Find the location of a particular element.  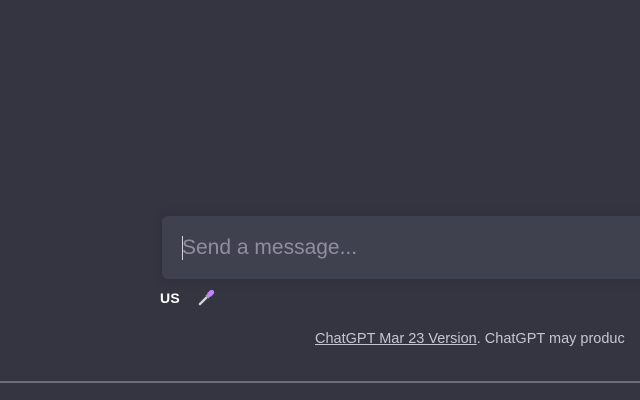

input-tools: US is located at coordinates (189, 298).